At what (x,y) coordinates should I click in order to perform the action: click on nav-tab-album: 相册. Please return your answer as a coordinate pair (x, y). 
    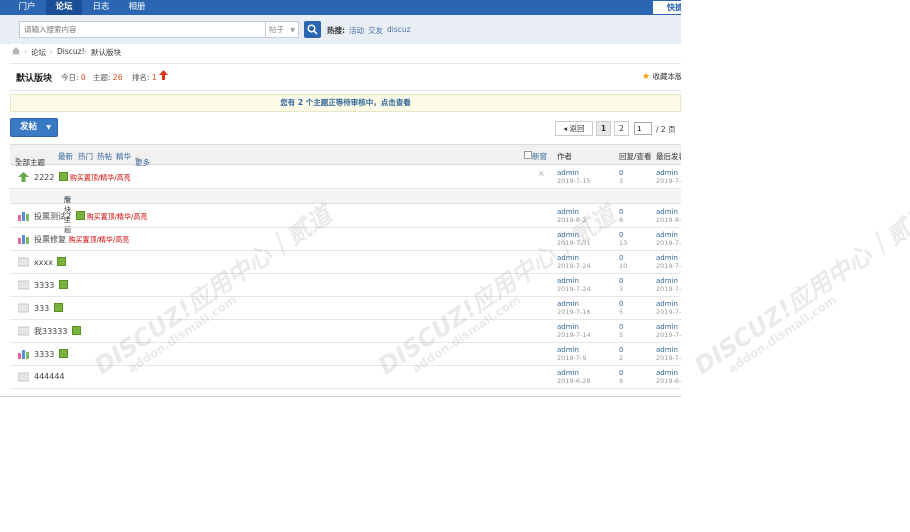
    Looking at the image, I should click on (137, 7).